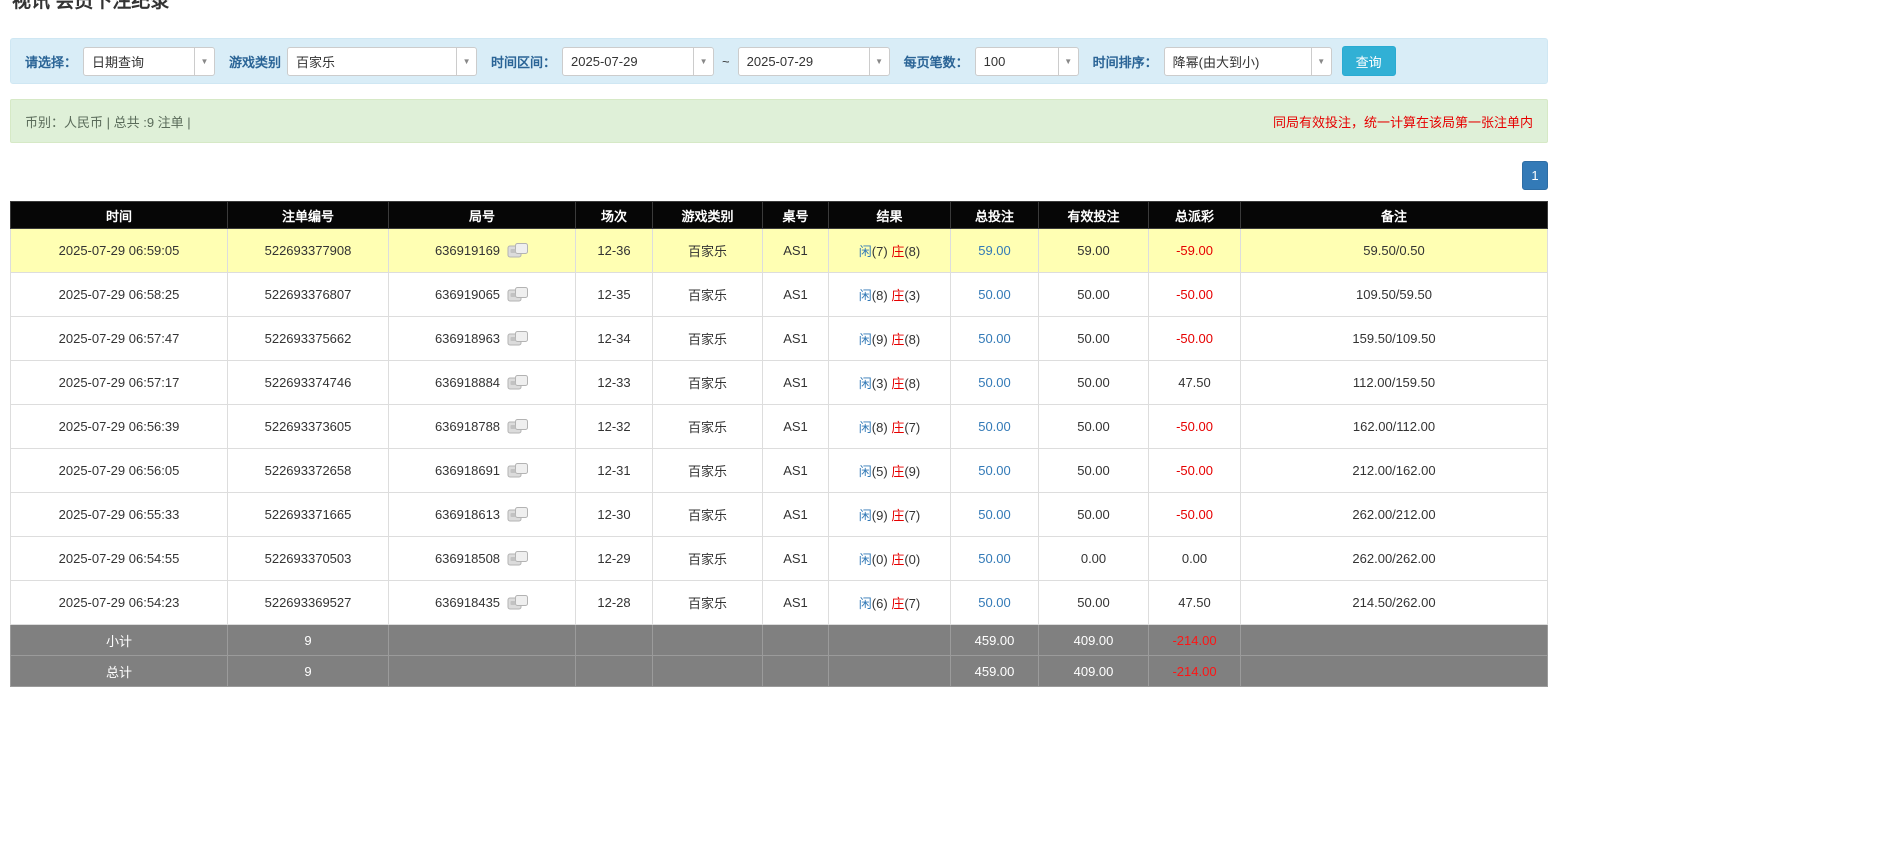  What do you see at coordinates (119, 338) in the screenshot?
I see `cell-time: 2025-07-29 06:57:47` at bounding box center [119, 338].